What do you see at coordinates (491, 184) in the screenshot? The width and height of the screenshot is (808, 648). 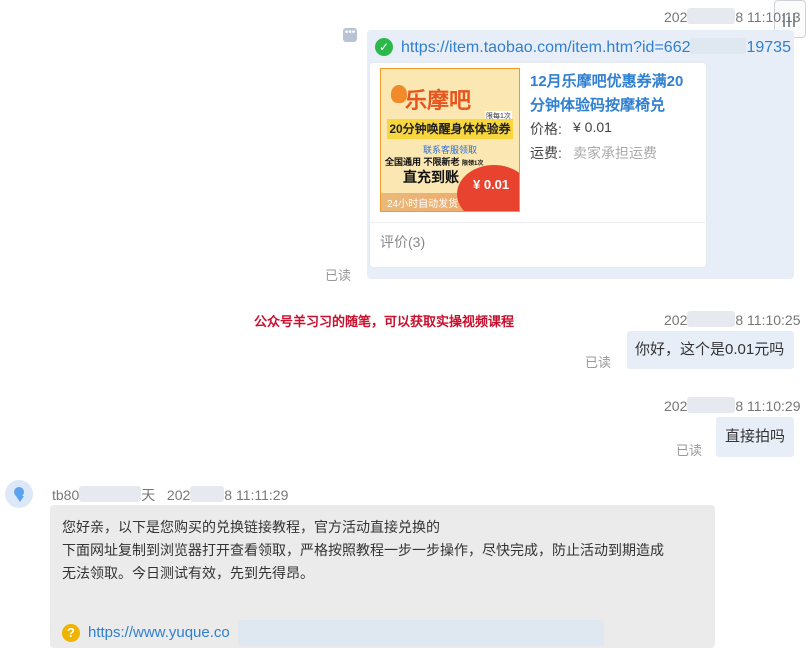 I see `image-price: ¥ 0.01` at bounding box center [491, 184].